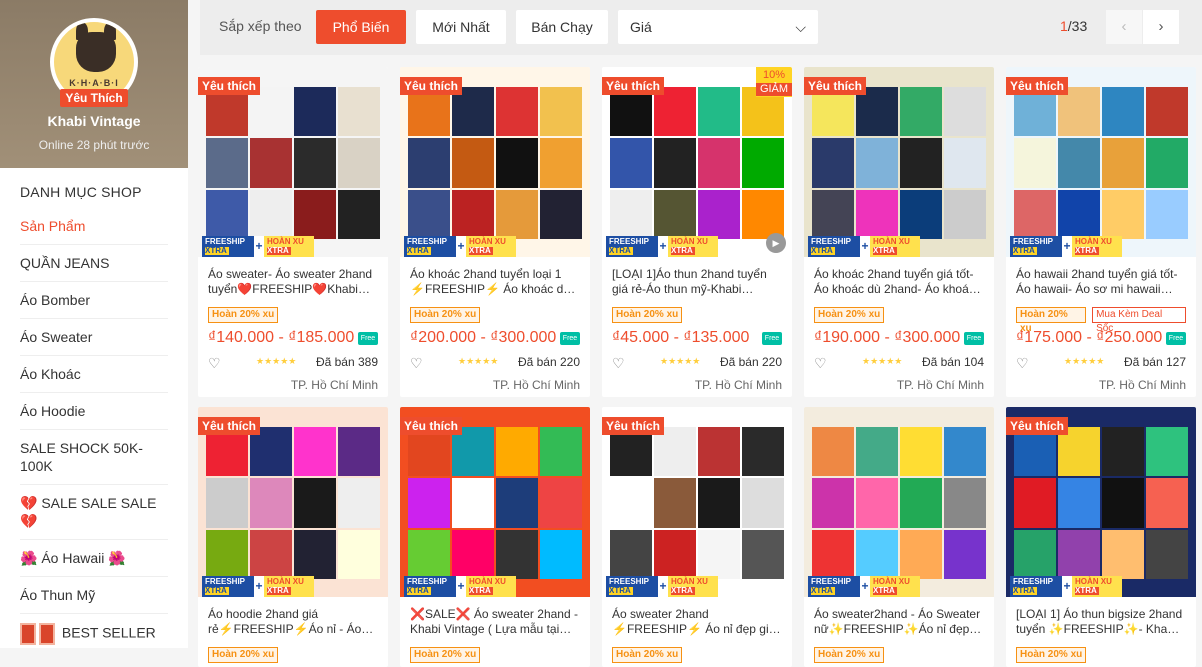  I want to click on avatar-brand-text: K·H·A·B·I, so click(94, 83).